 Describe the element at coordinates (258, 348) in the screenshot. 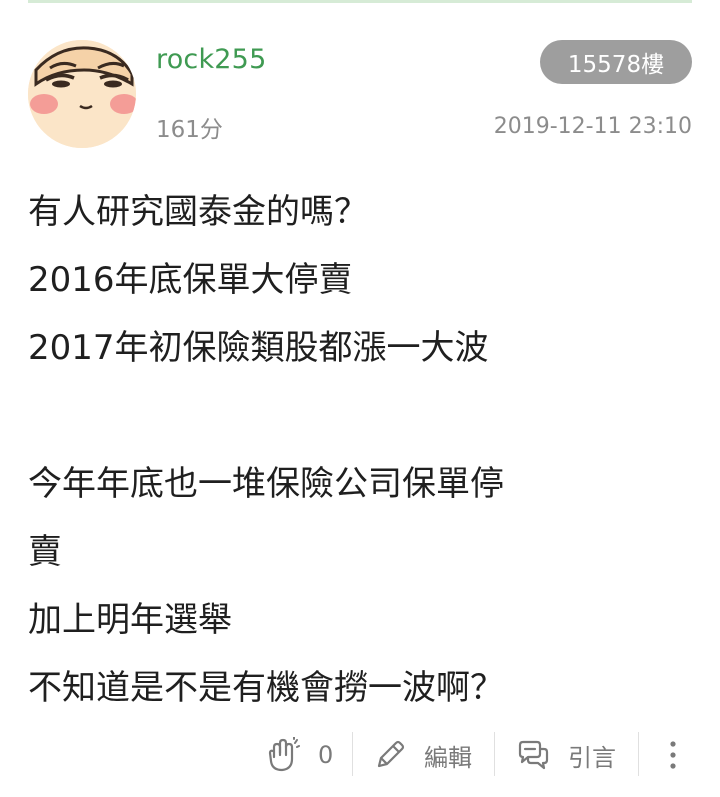

I see `post-line: 2017年初保險類股都漲一大波` at that location.